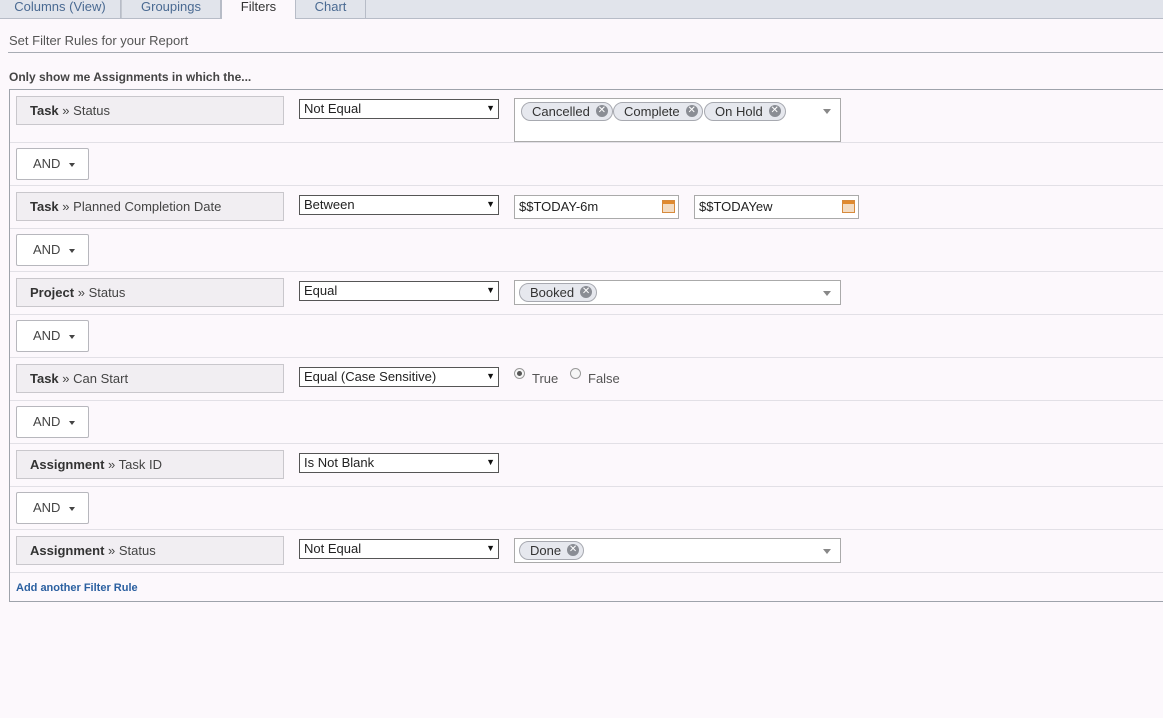 The height and width of the screenshot is (718, 1163). What do you see at coordinates (552, 292) in the screenshot?
I see `chip-label: Booked` at bounding box center [552, 292].